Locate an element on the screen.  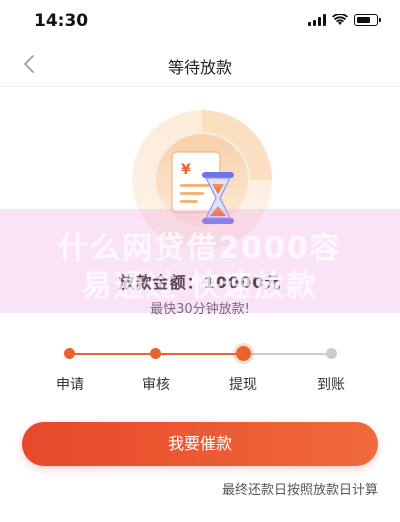
step-dot-apply is located at coordinates (69, 353).